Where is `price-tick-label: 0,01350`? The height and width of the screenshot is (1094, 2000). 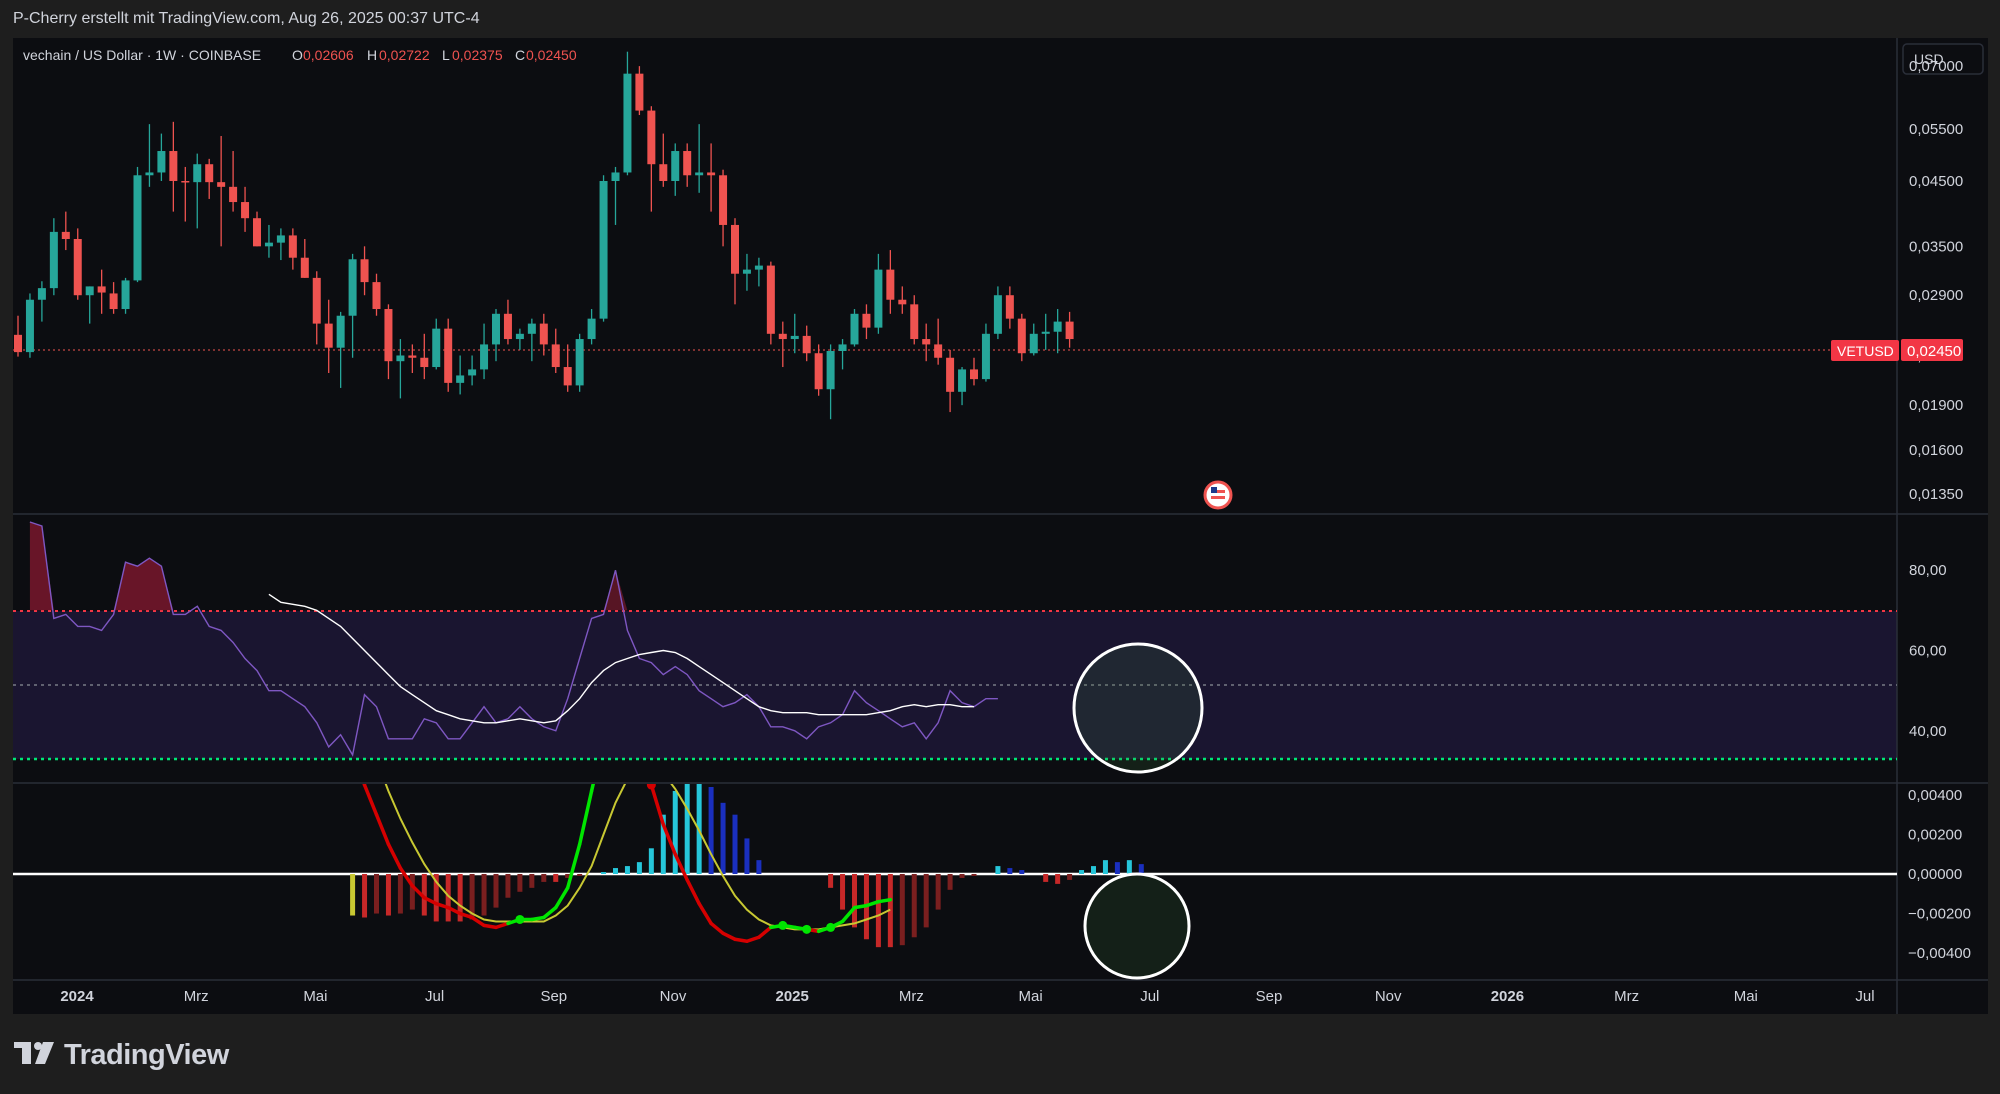 price-tick-label: 0,01350 is located at coordinates (1936, 494).